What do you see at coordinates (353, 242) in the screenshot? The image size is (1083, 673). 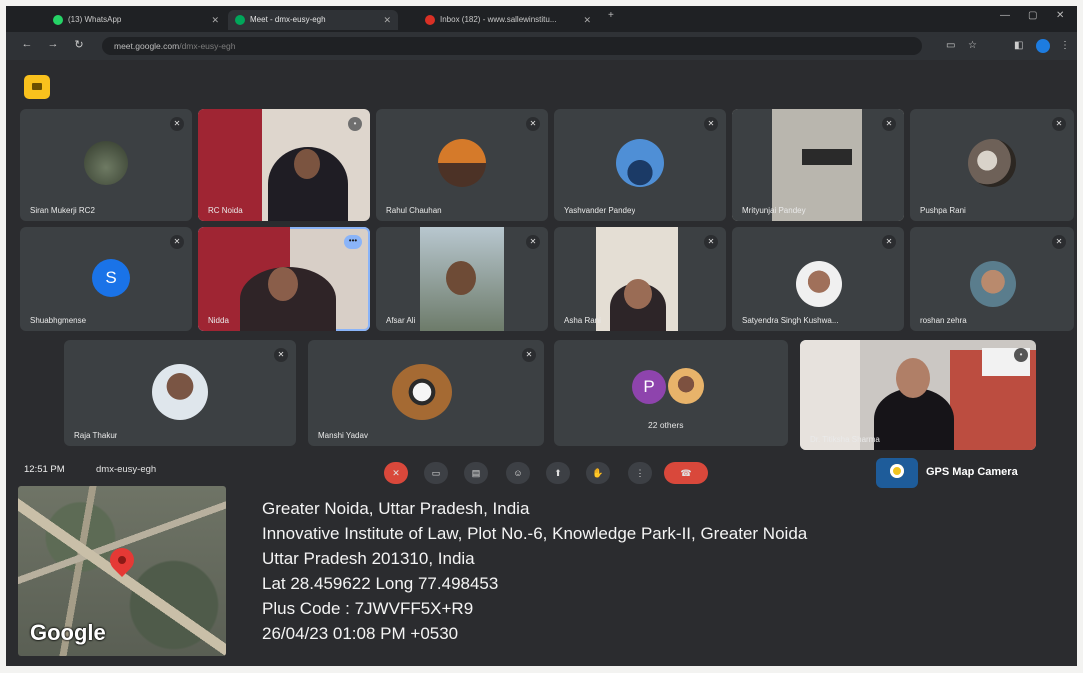 I see `more-options-icon: •••` at bounding box center [353, 242].